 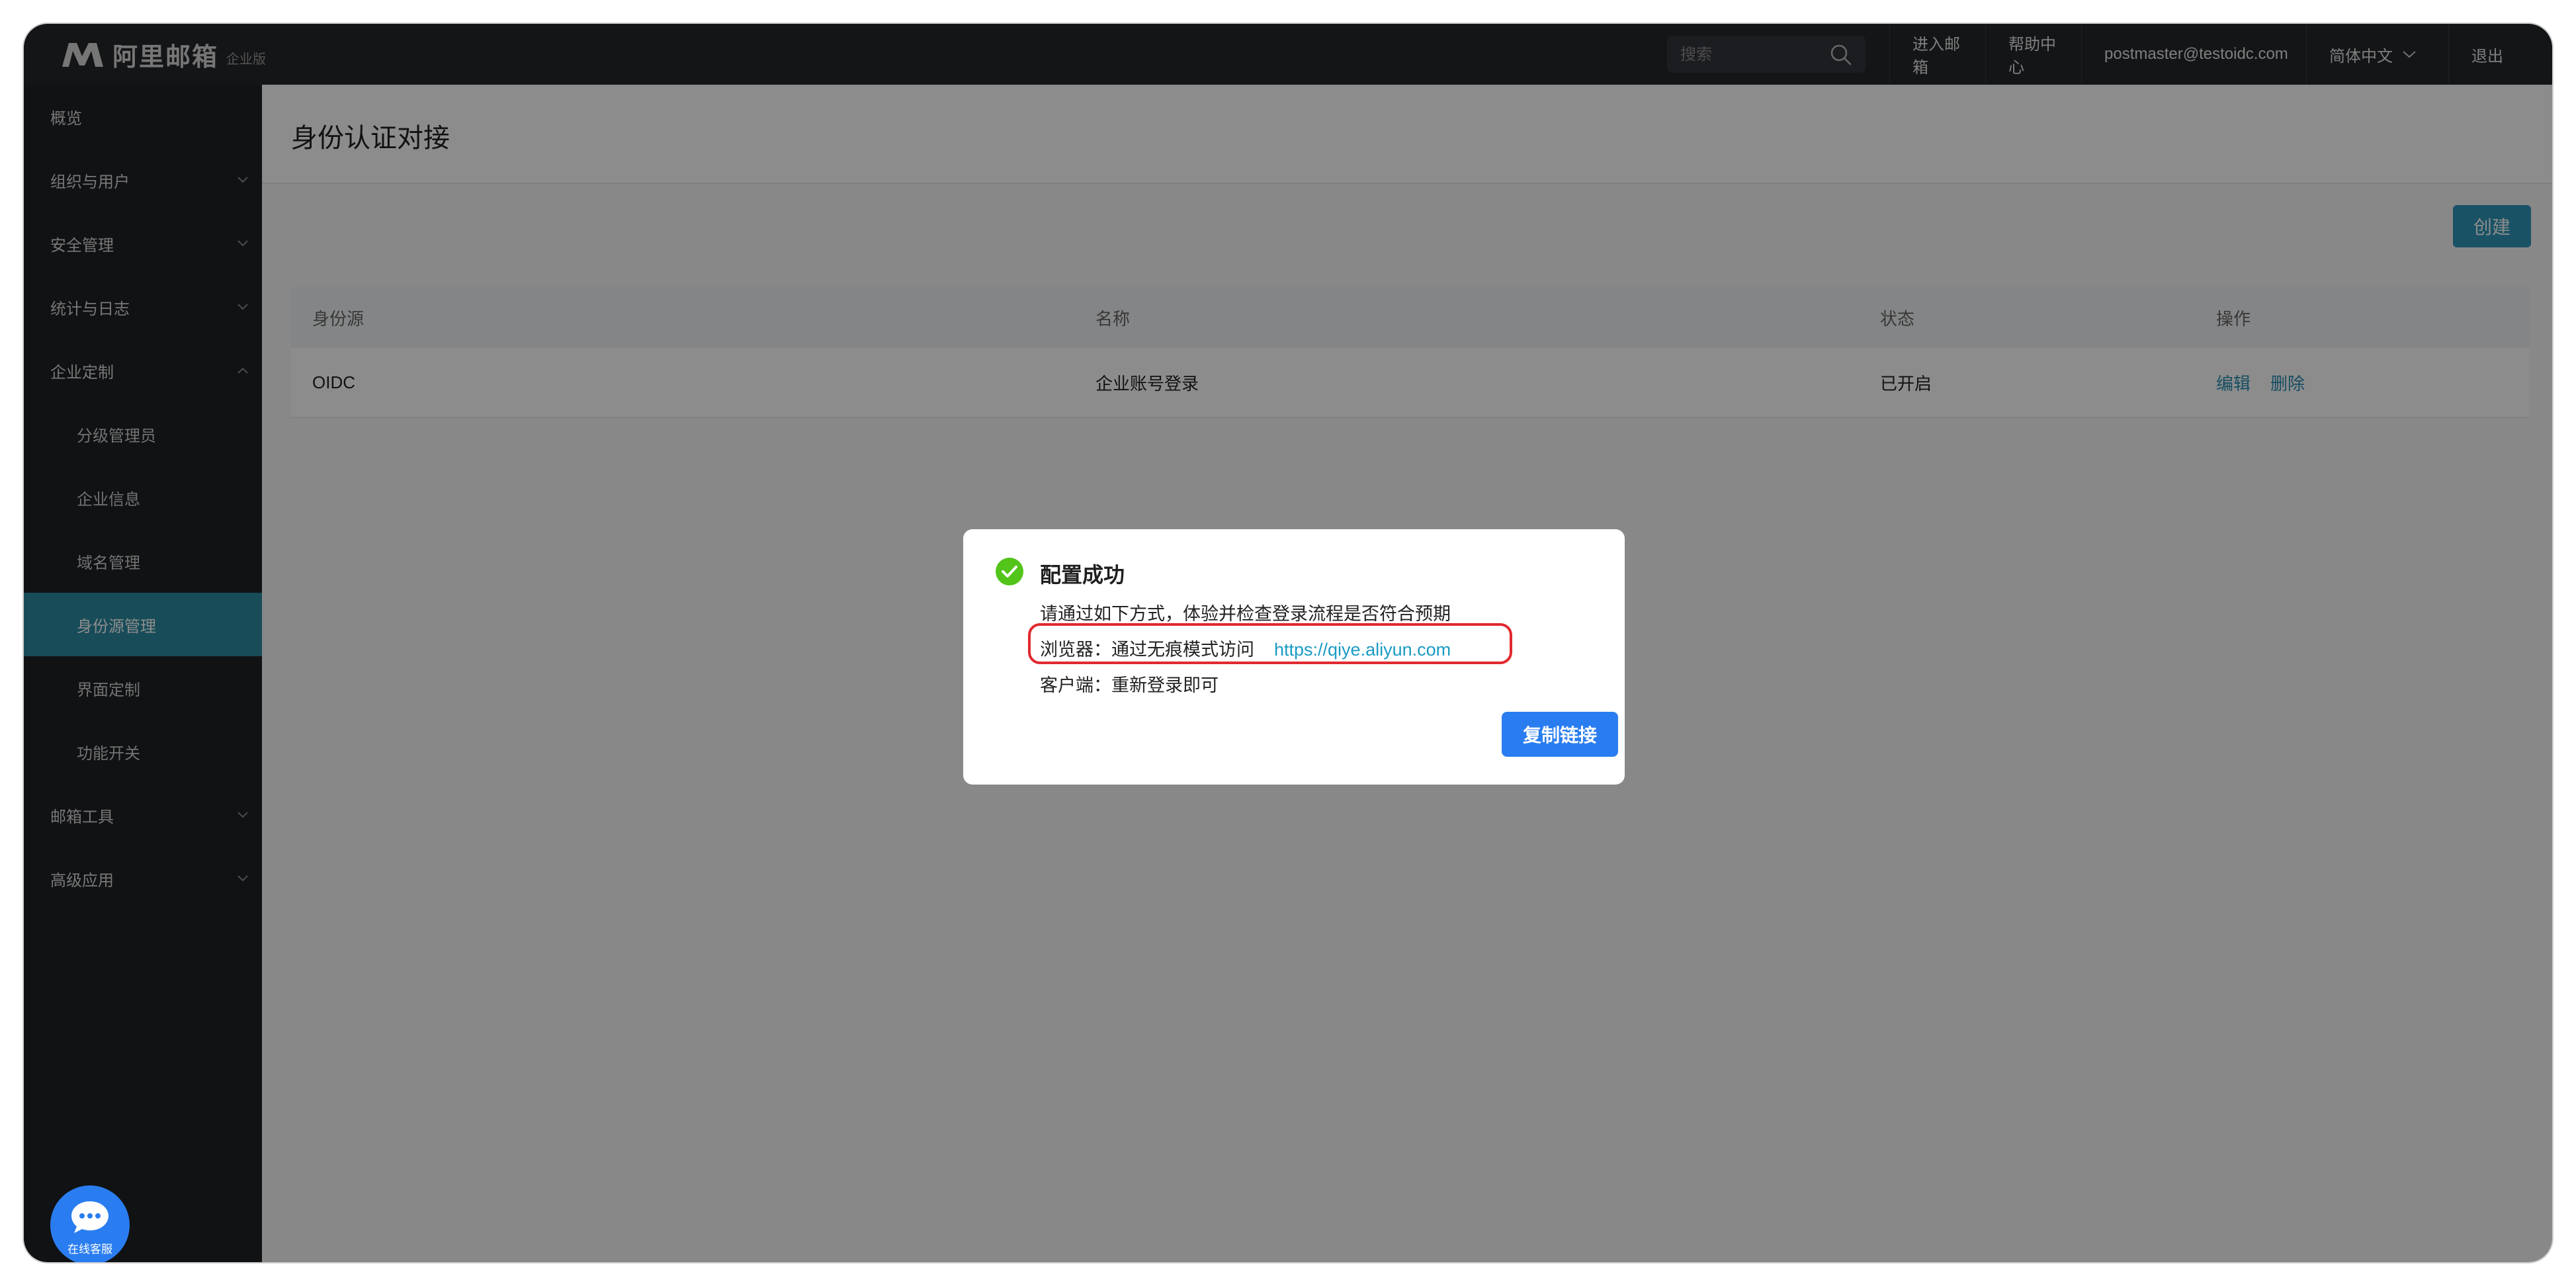 I want to click on dialog-client-line: 客户端：重新登录即可, so click(x=1129, y=685).